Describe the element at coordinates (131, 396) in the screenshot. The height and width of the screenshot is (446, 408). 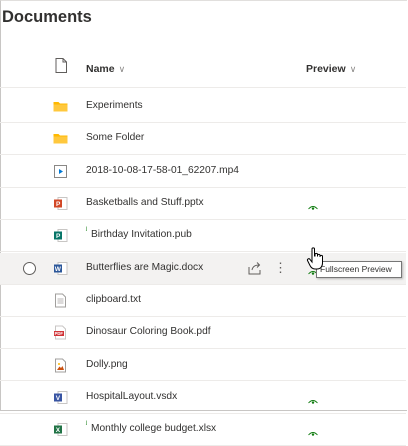
I see `file-name-link: HospitalLayout.vsdx` at that location.